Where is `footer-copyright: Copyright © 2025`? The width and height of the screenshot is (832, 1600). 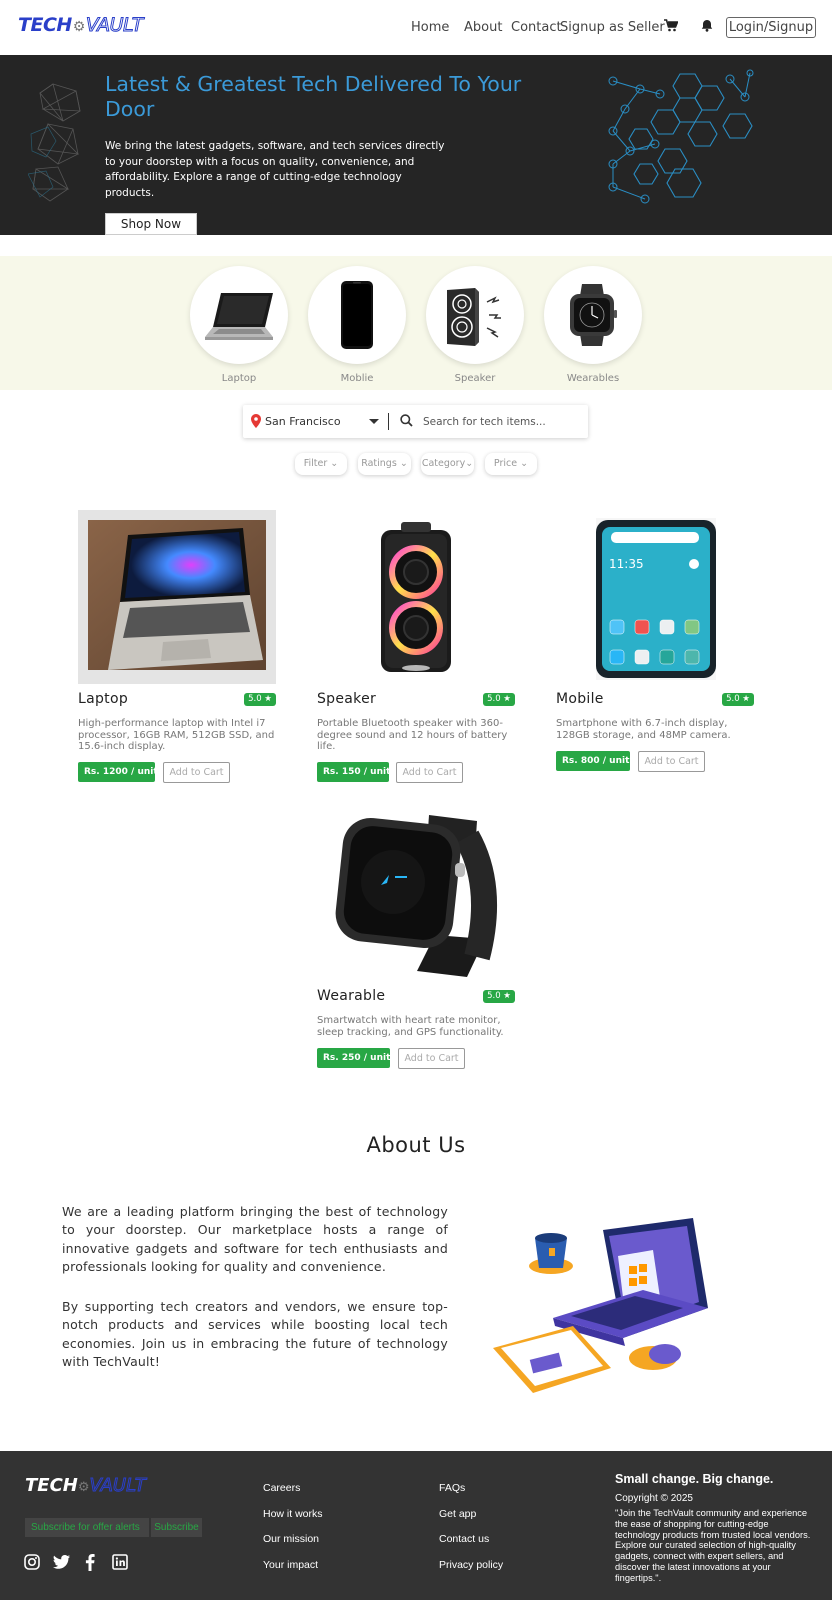 footer-copyright: Copyright © 2025 is located at coordinates (654, 1498).